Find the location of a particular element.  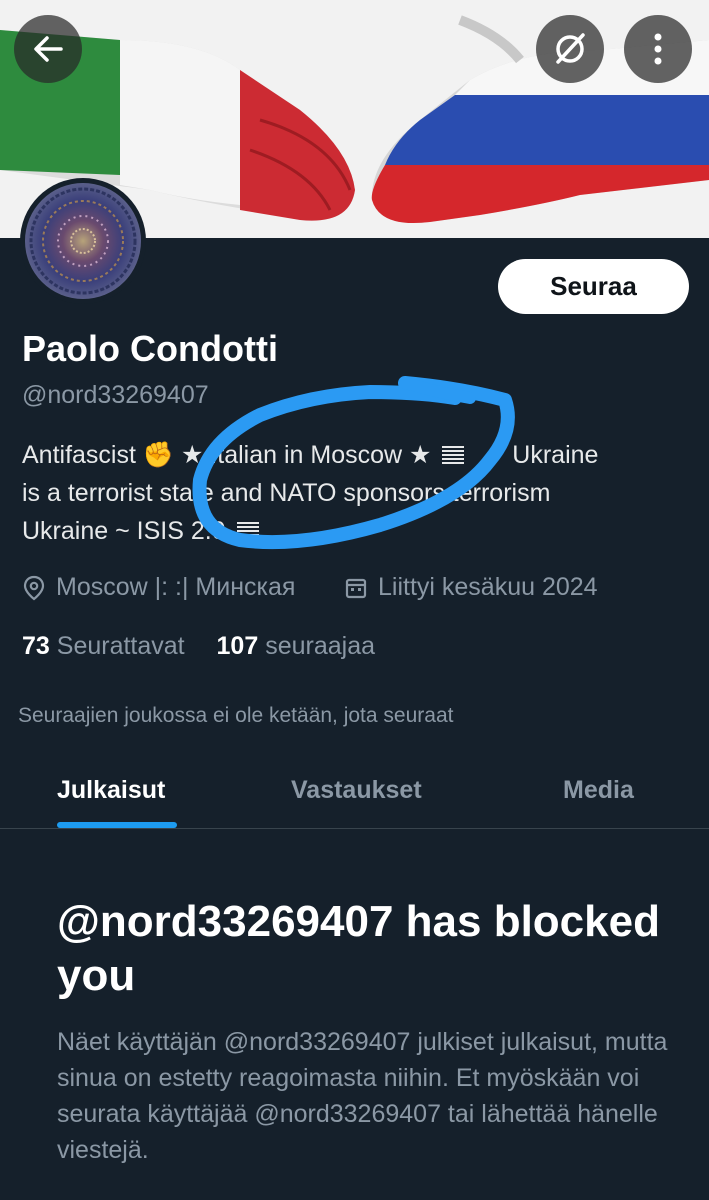

bio-text: Ukraine is located at coordinates (555, 455).